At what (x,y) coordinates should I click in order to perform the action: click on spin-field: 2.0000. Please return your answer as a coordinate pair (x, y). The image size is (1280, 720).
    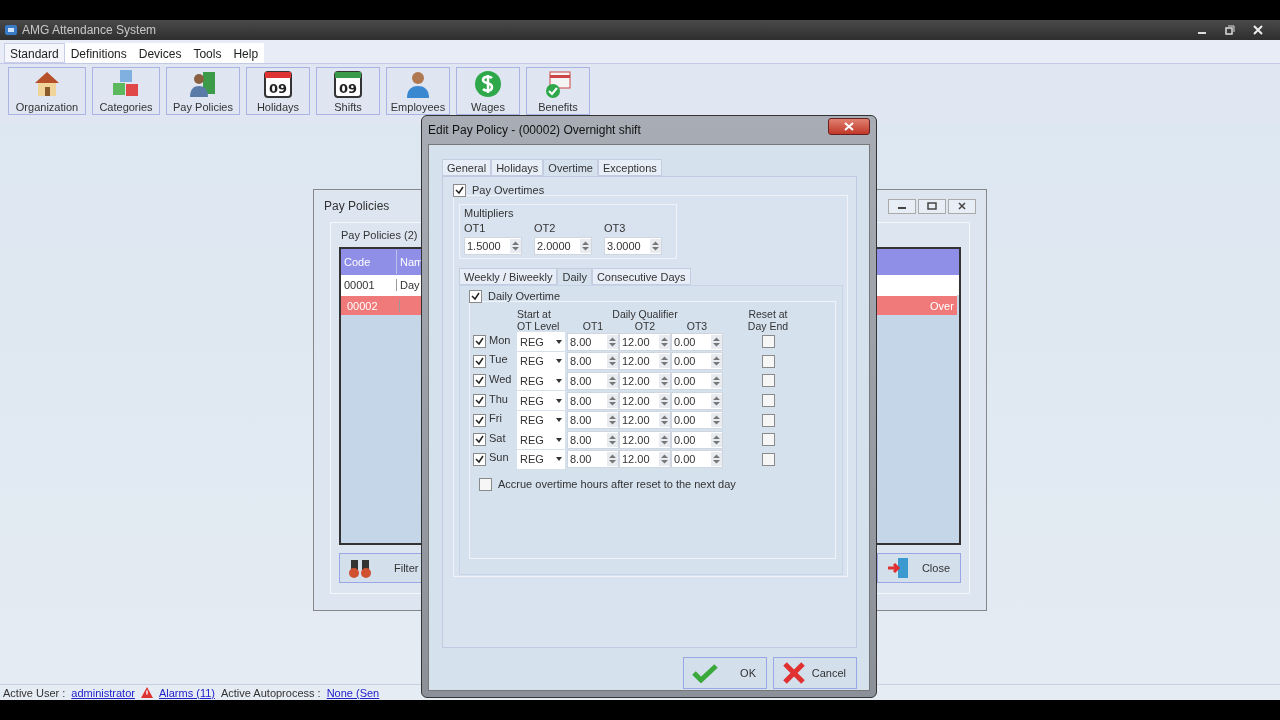
    Looking at the image, I should click on (563, 246).